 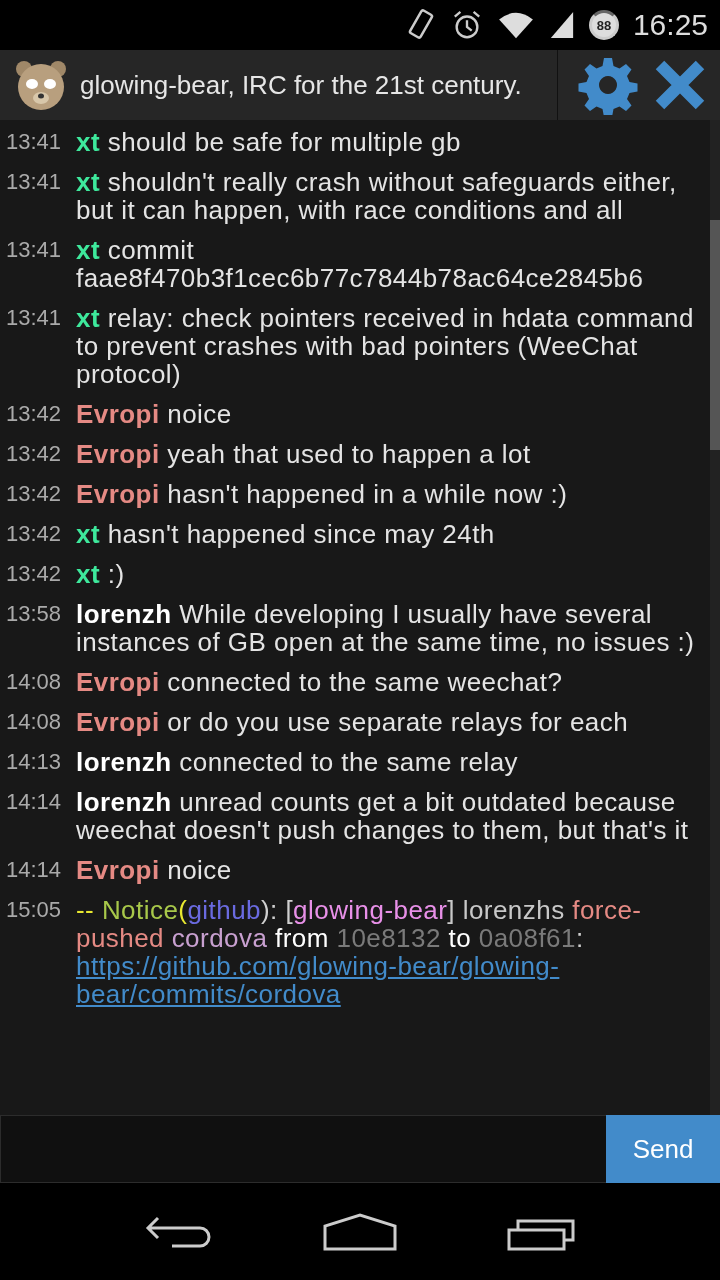 What do you see at coordinates (360, 1231) in the screenshot?
I see `home-icon` at bounding box center [360, 1231].